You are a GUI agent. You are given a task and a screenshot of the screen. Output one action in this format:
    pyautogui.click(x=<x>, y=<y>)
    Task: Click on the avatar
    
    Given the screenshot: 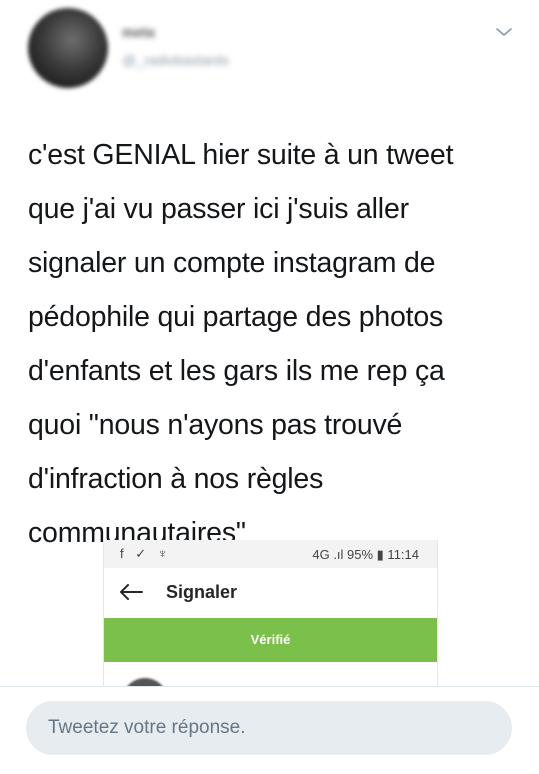 What is the action you would take?
    pyautogui.click(x=68, y=48)
    